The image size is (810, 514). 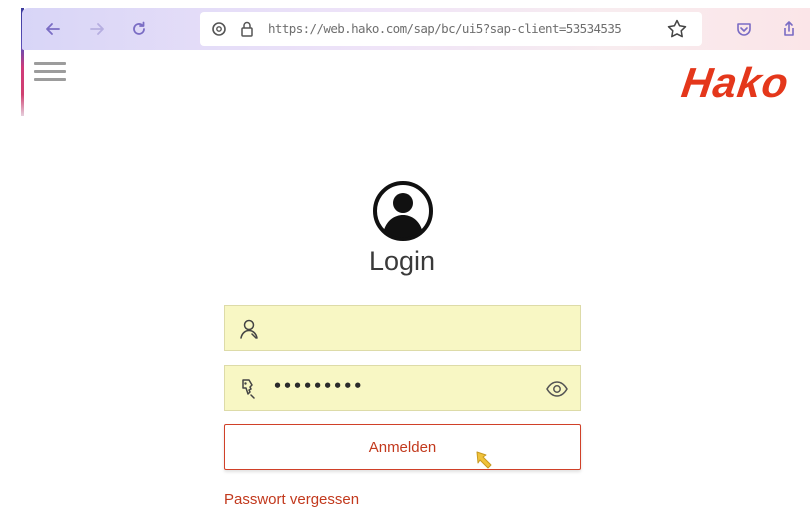 I want to click on arrow-left-icon, so click(x=53, y=29).